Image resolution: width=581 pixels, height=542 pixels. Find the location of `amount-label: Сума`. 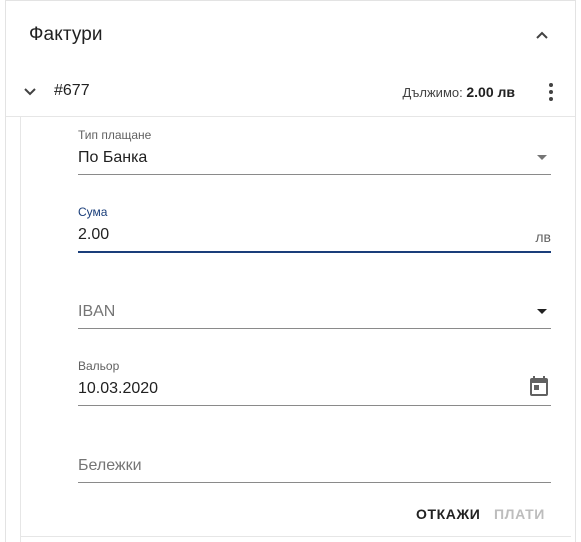

amount-label: Сума is located at coordinates (93, 212).